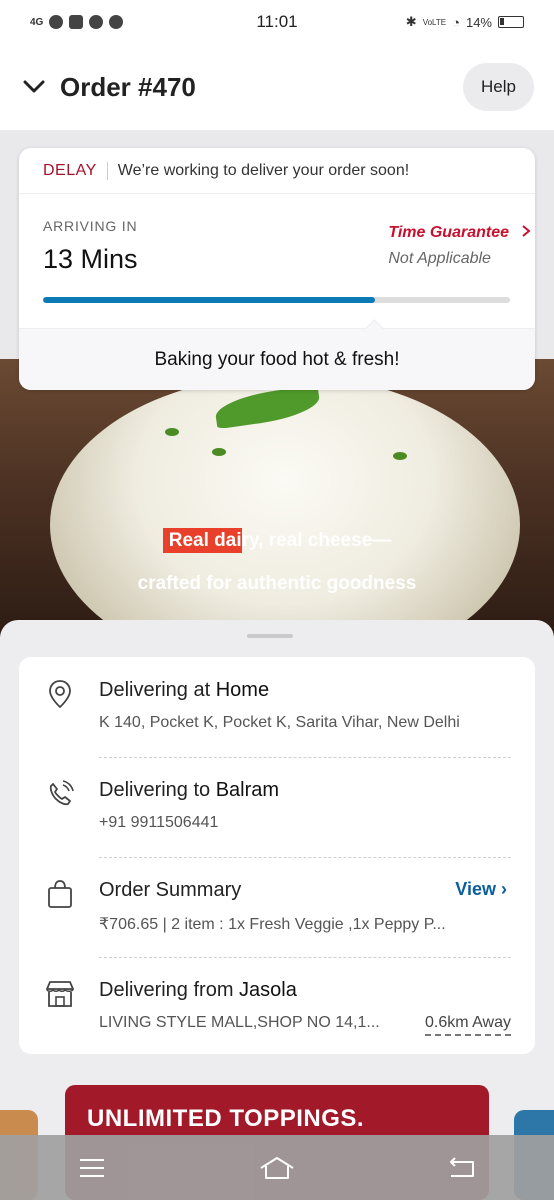 The image size is (554, 1200). Describe the element at coordinates (75, 170) in the screenshot. I see `delay-tag: DELAY` at that location.